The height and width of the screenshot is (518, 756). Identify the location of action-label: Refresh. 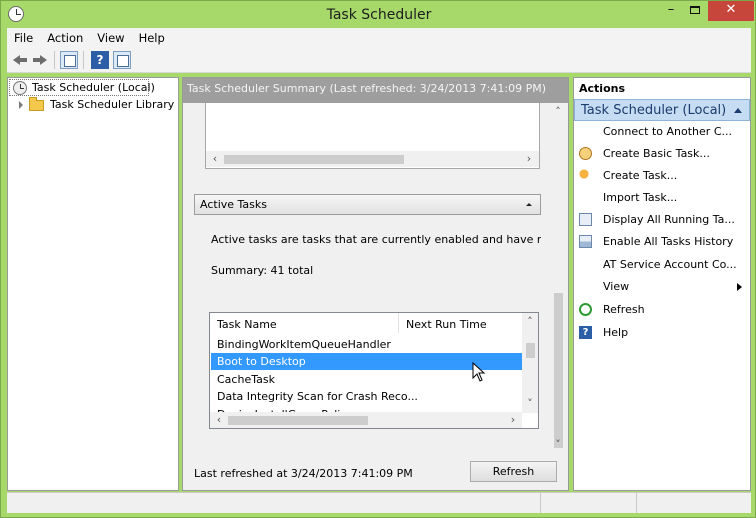
(624, 309).